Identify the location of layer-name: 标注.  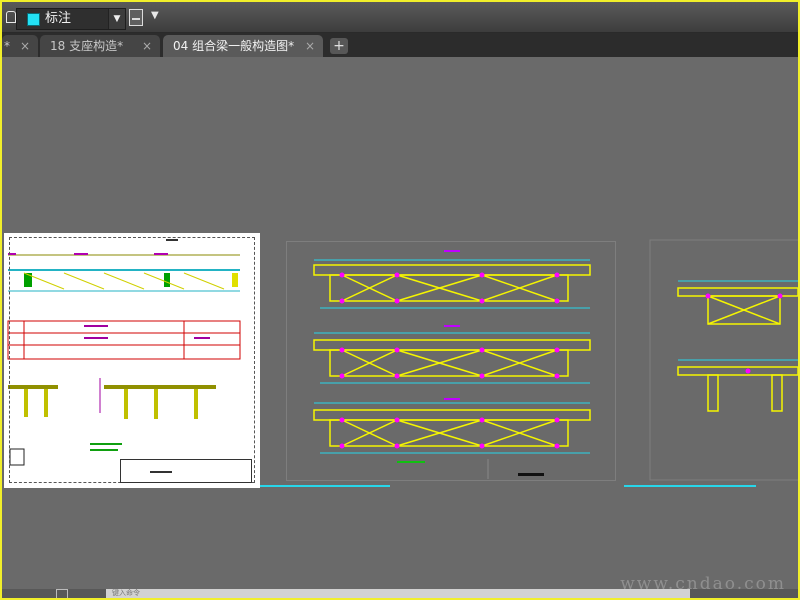
(58, 18).